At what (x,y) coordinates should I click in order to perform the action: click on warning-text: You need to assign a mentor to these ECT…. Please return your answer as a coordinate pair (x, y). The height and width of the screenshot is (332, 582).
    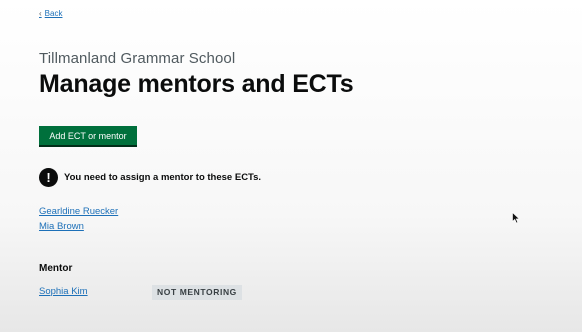
    Looking at the image, I should click on (163, 177).